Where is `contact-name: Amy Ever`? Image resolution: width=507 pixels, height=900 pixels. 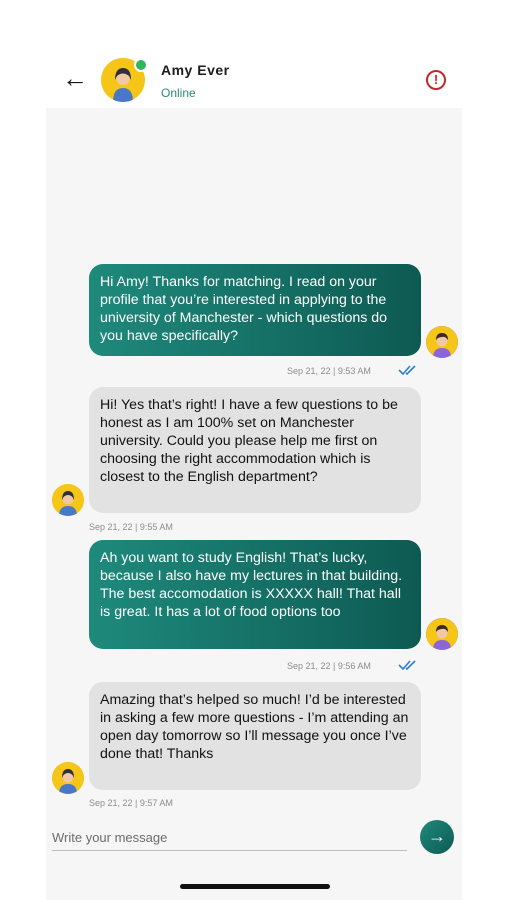 contact-name: Amy Ever is located at coordinates (195, 70).